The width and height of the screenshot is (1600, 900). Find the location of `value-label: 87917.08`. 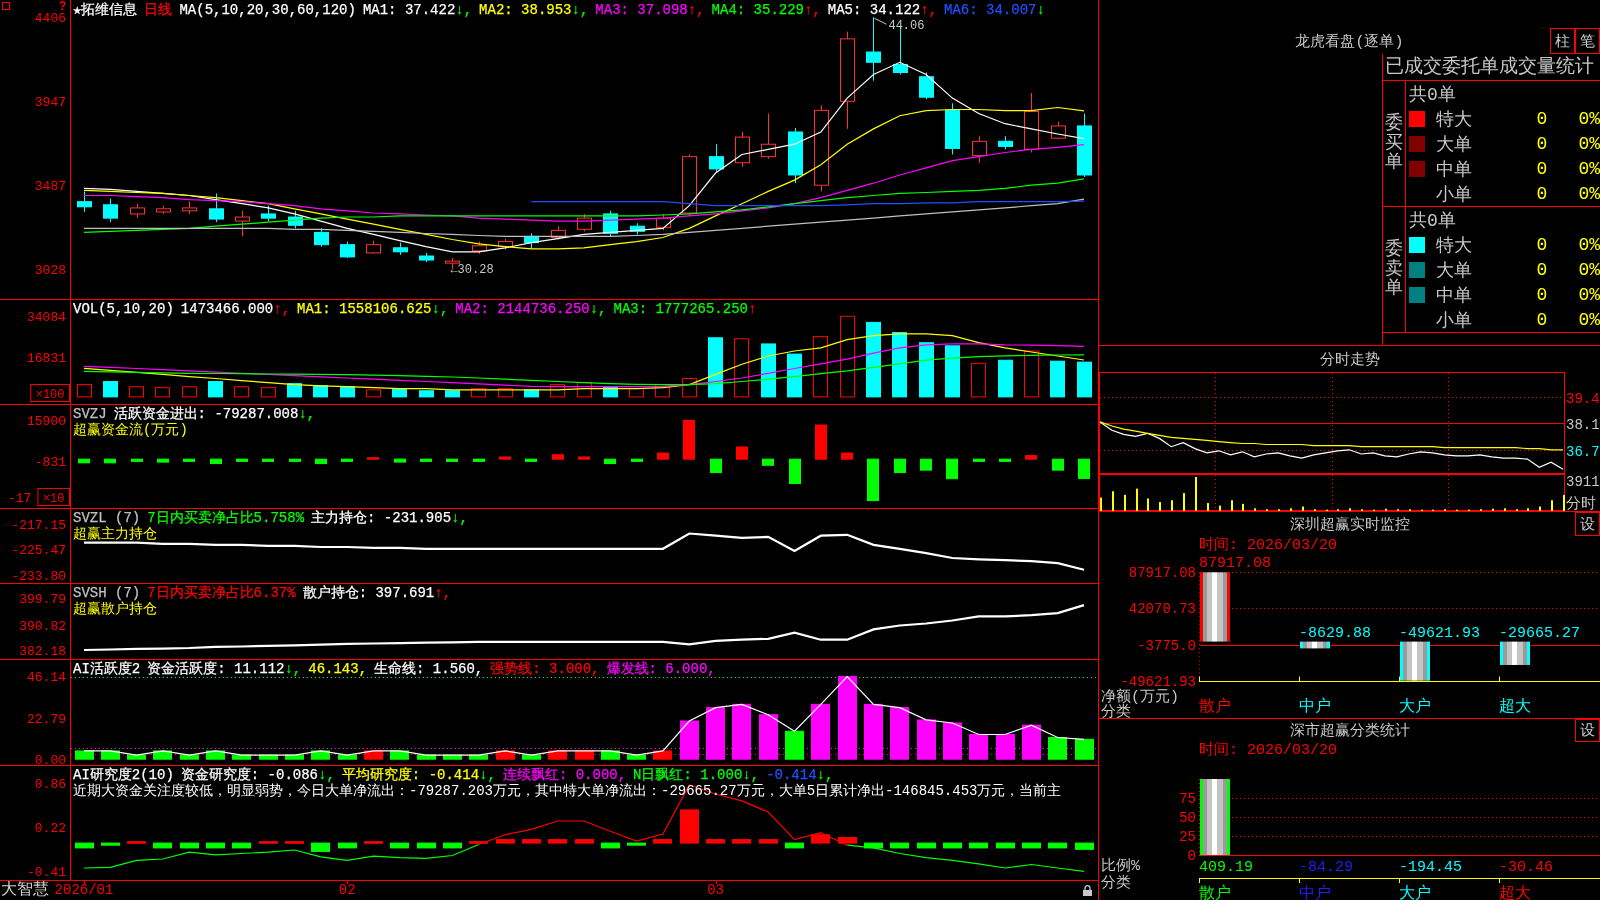

value-label: 87917.08 is located at coordinates (1235, 564).